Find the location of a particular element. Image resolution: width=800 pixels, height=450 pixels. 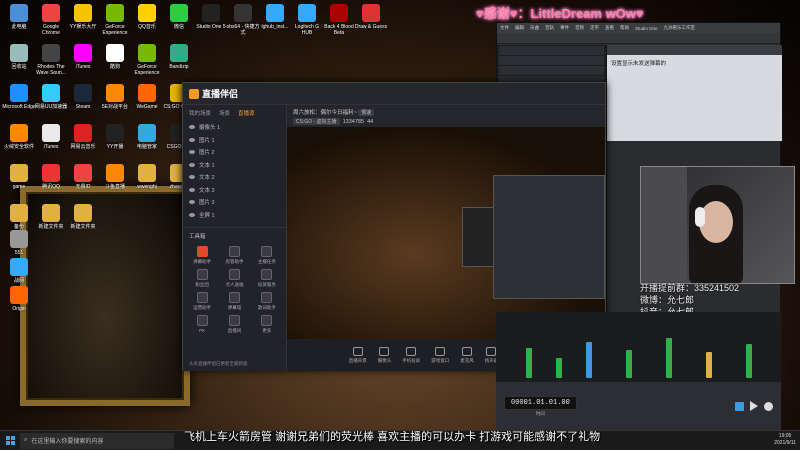

source-item: 摄像头 1 is located at coordinates (234, 127).